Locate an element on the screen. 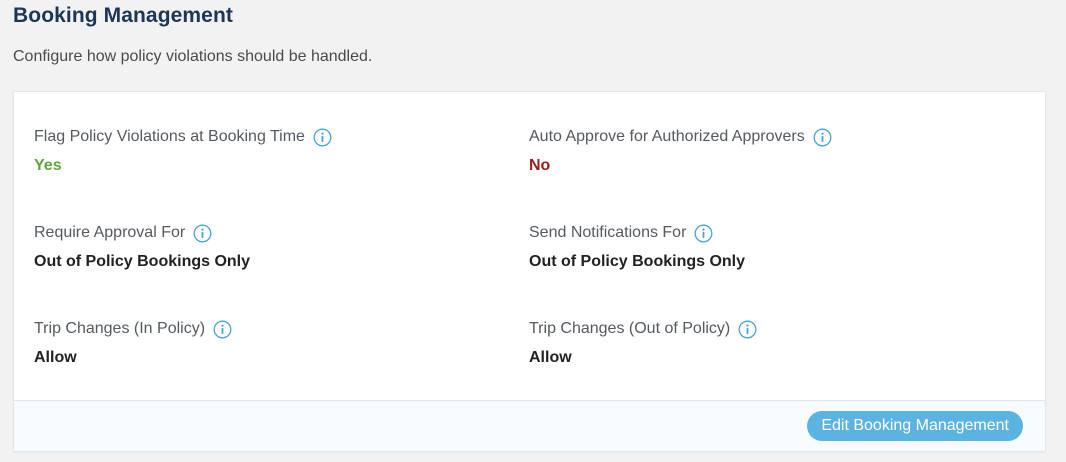  setting-label: Trip Changes (Out of Policy) is located at coordinates (630, 328).